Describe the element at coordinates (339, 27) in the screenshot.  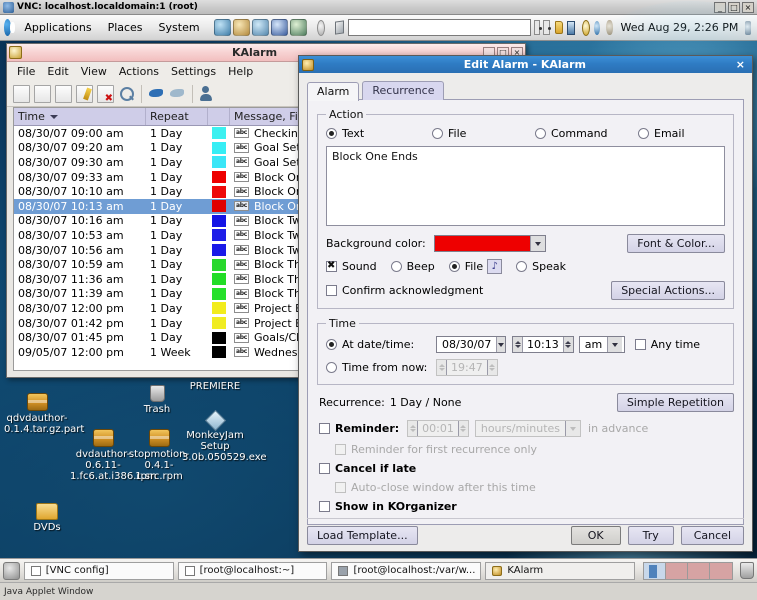
I see `notes-icon` at that location.